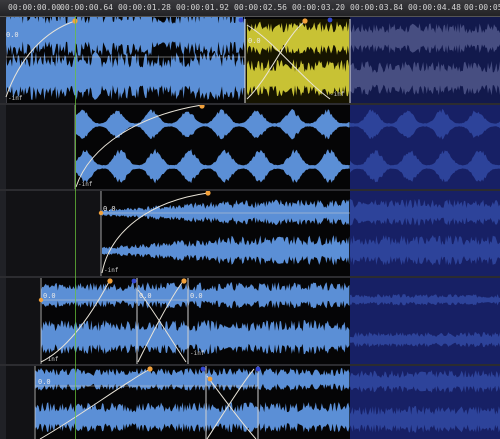 The image size is (500, 439). Describe the element at coordinates (318, 7) in the screenshot. I see `ruler-label: 00:00:03.20` at that location.